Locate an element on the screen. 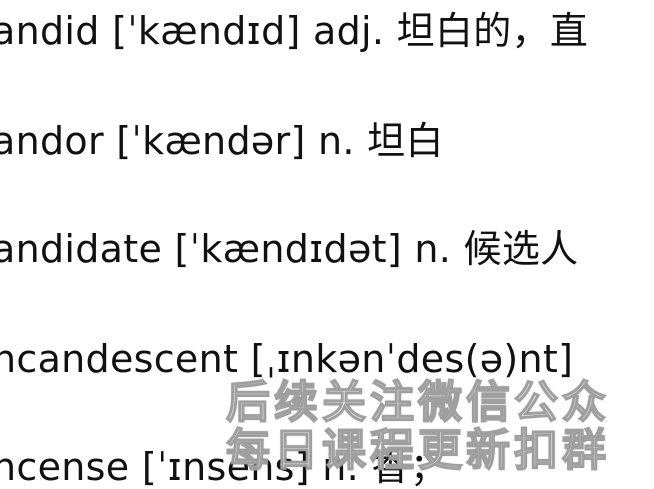  entry-phonetic: [ˈkændɪdət] is located at coordinates (288, 249).